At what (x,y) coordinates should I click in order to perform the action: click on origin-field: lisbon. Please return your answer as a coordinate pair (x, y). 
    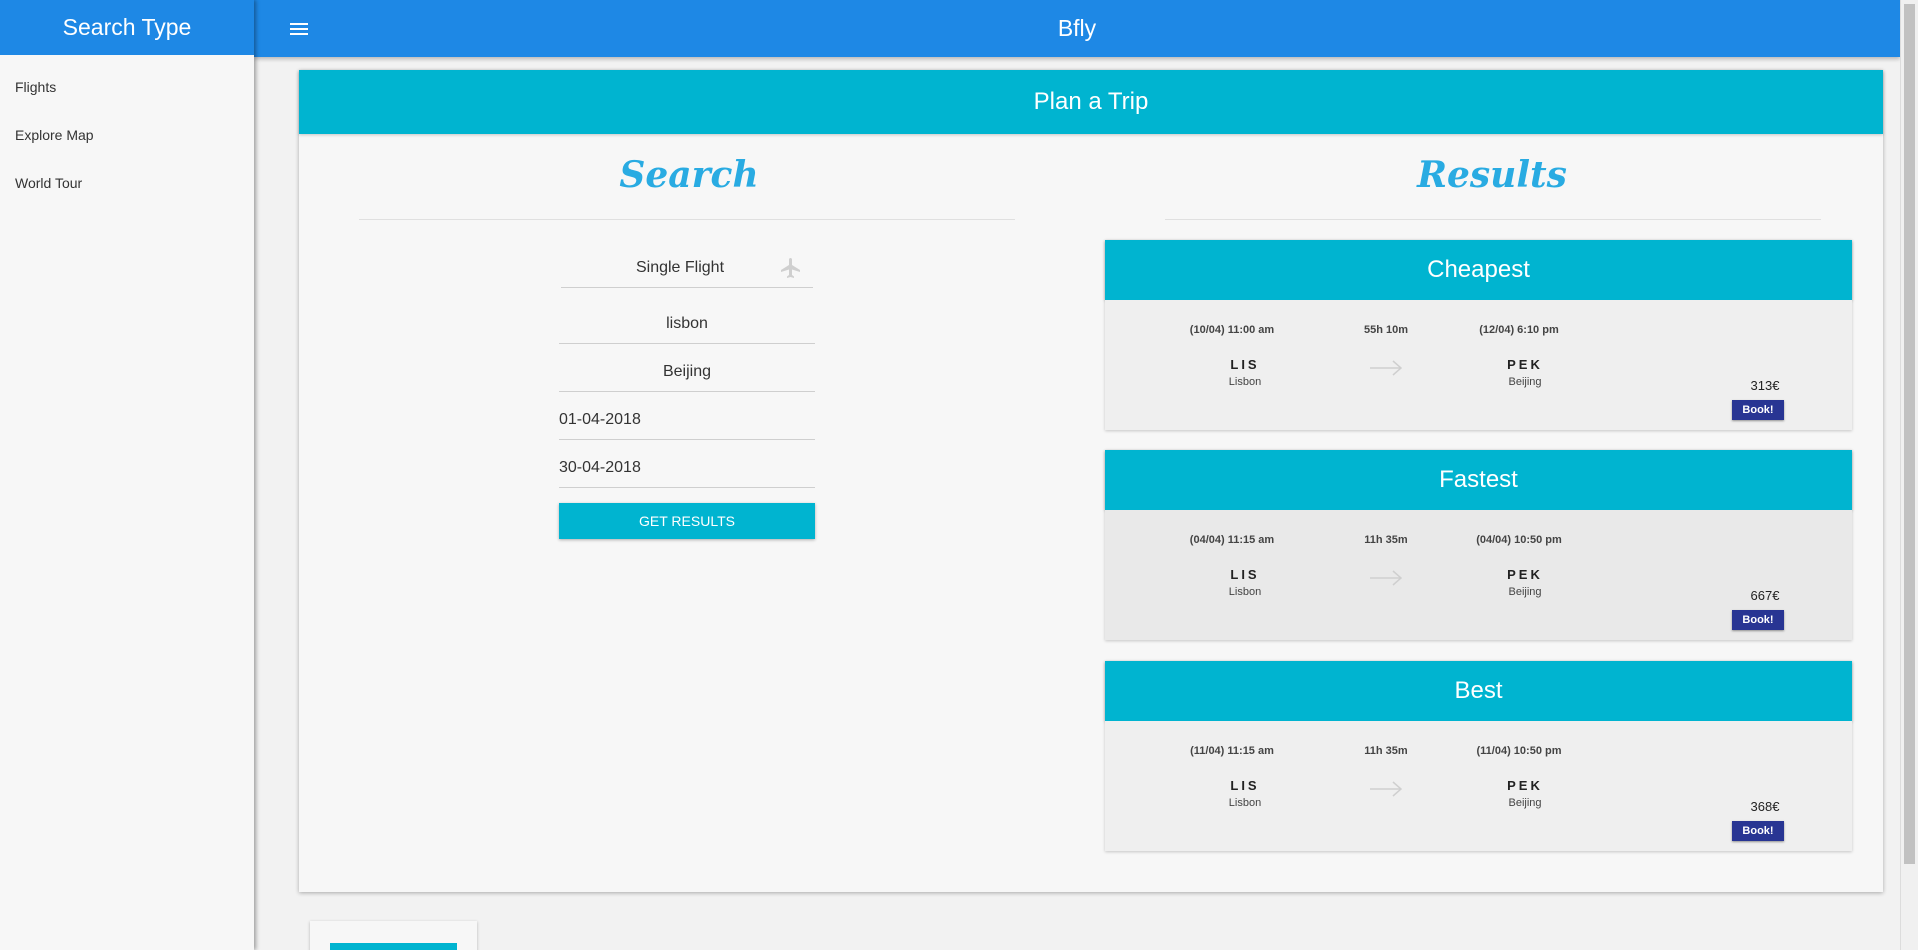
    Looking at the image, I should click on (687, 324).